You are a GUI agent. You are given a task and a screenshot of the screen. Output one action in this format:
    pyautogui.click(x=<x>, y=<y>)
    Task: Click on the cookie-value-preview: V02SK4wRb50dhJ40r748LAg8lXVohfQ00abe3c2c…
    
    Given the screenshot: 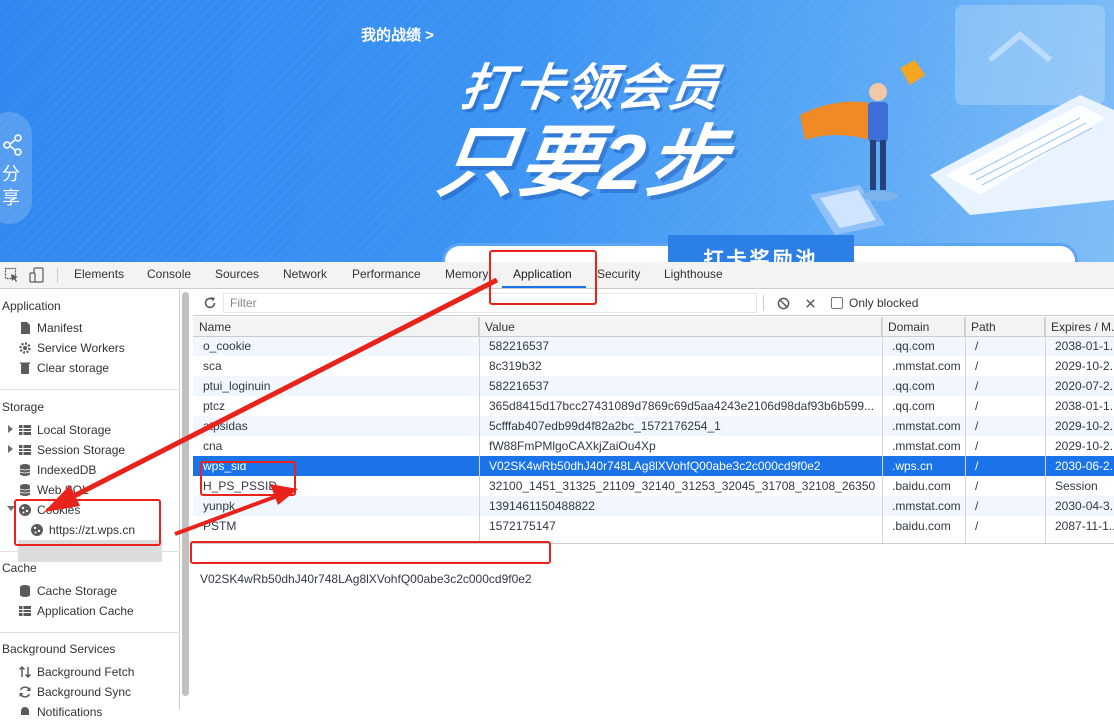 What is the action you would take?
    pyautogui.click(x=366, y=579)
    